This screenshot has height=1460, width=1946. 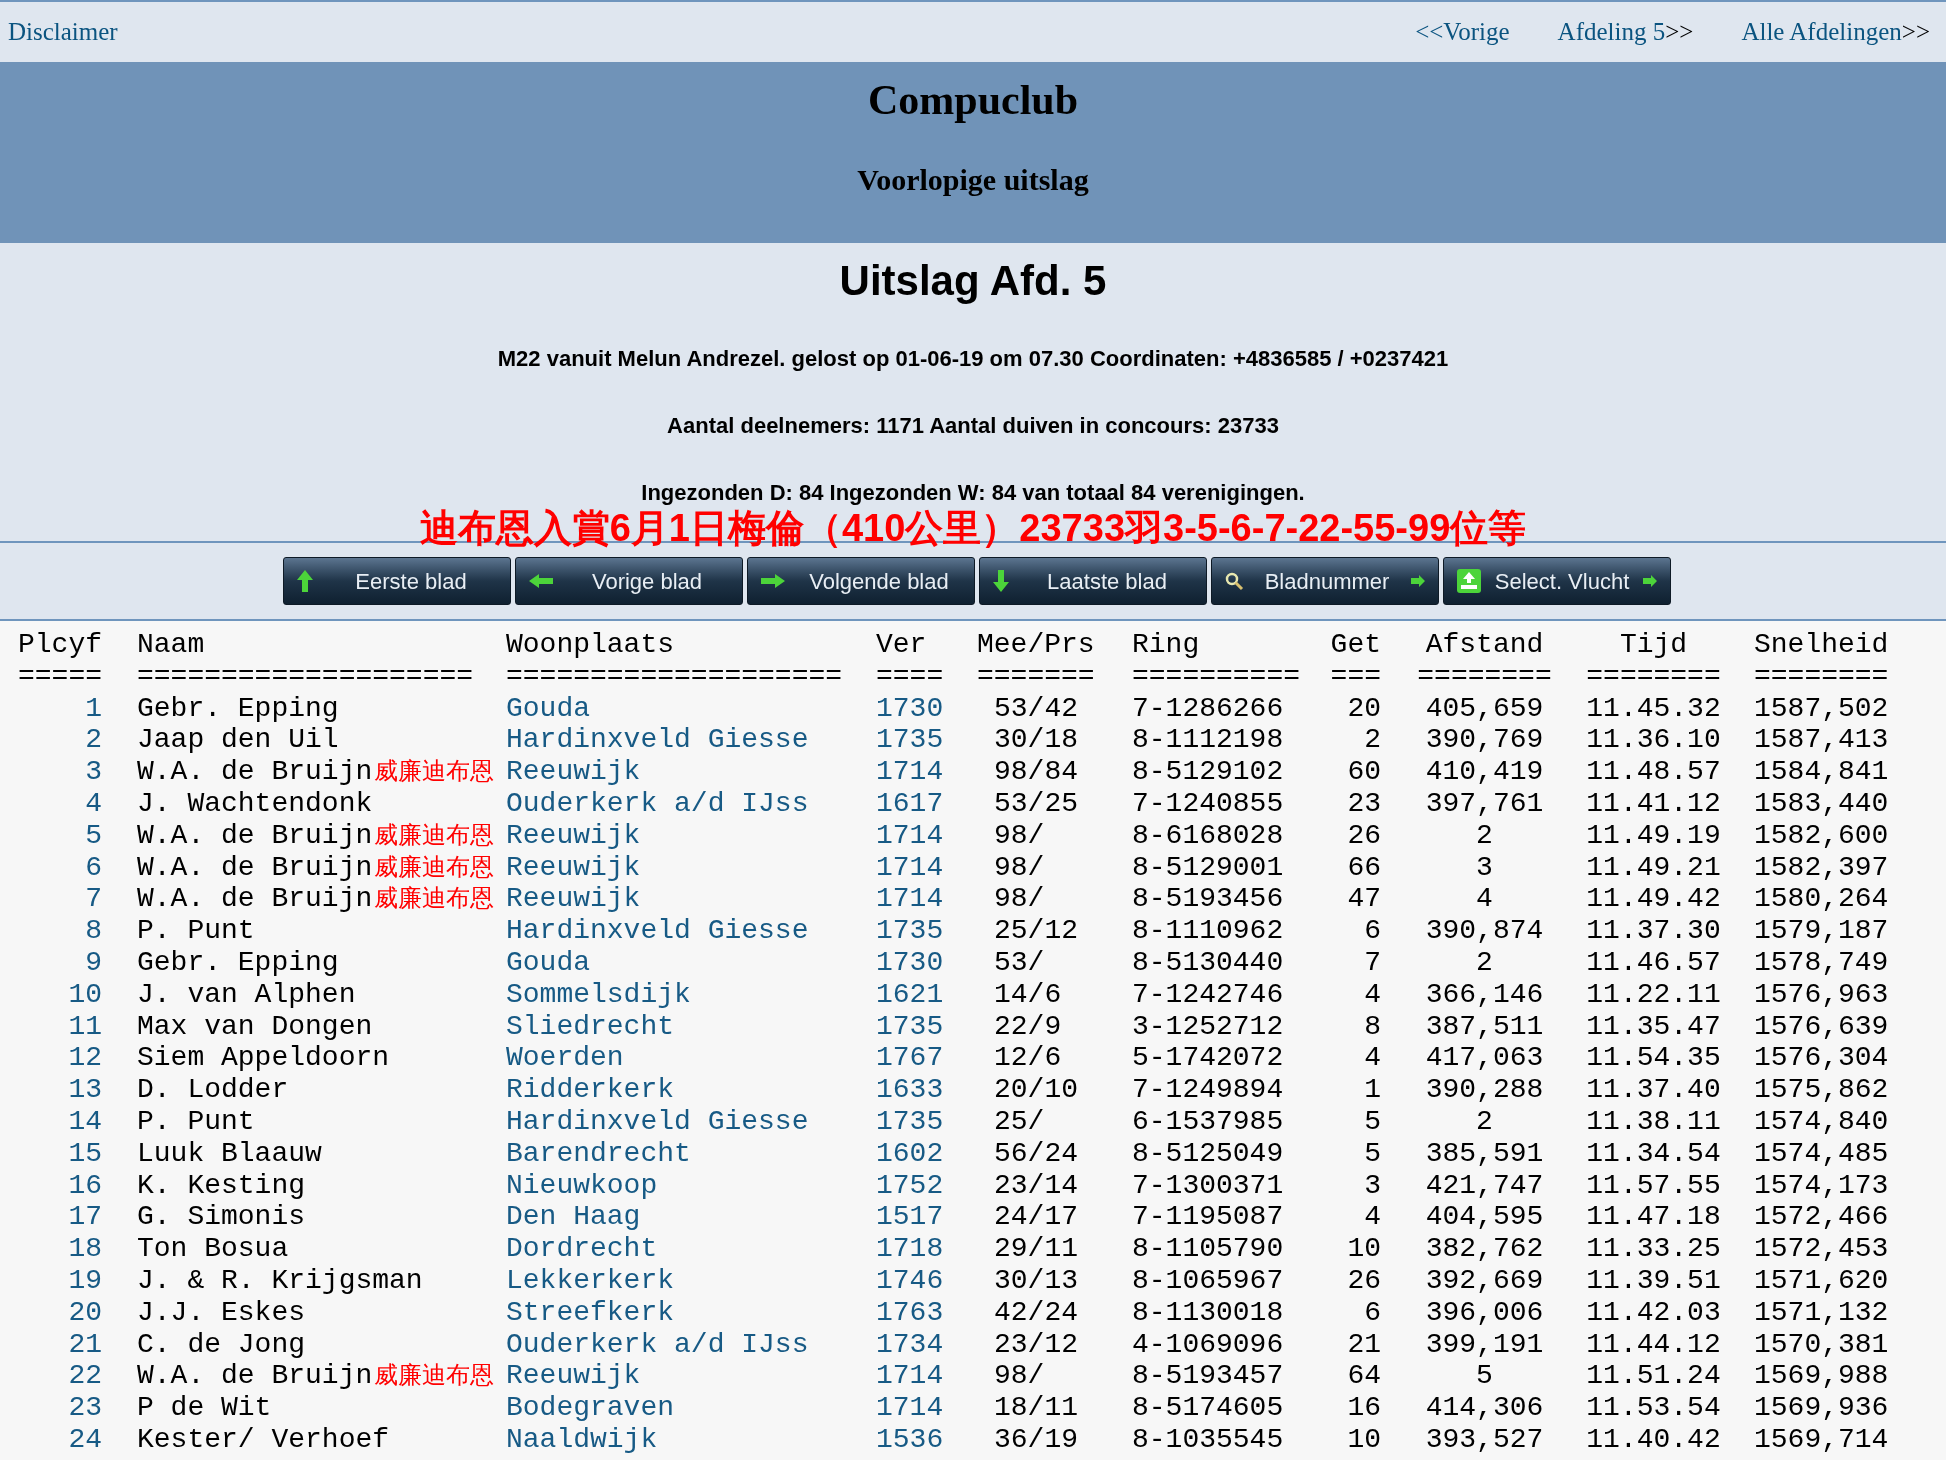 What do you see at coordinates (60, 899) in the screenshot?
I see `table-link: 7` at bounding box center [60, 899].